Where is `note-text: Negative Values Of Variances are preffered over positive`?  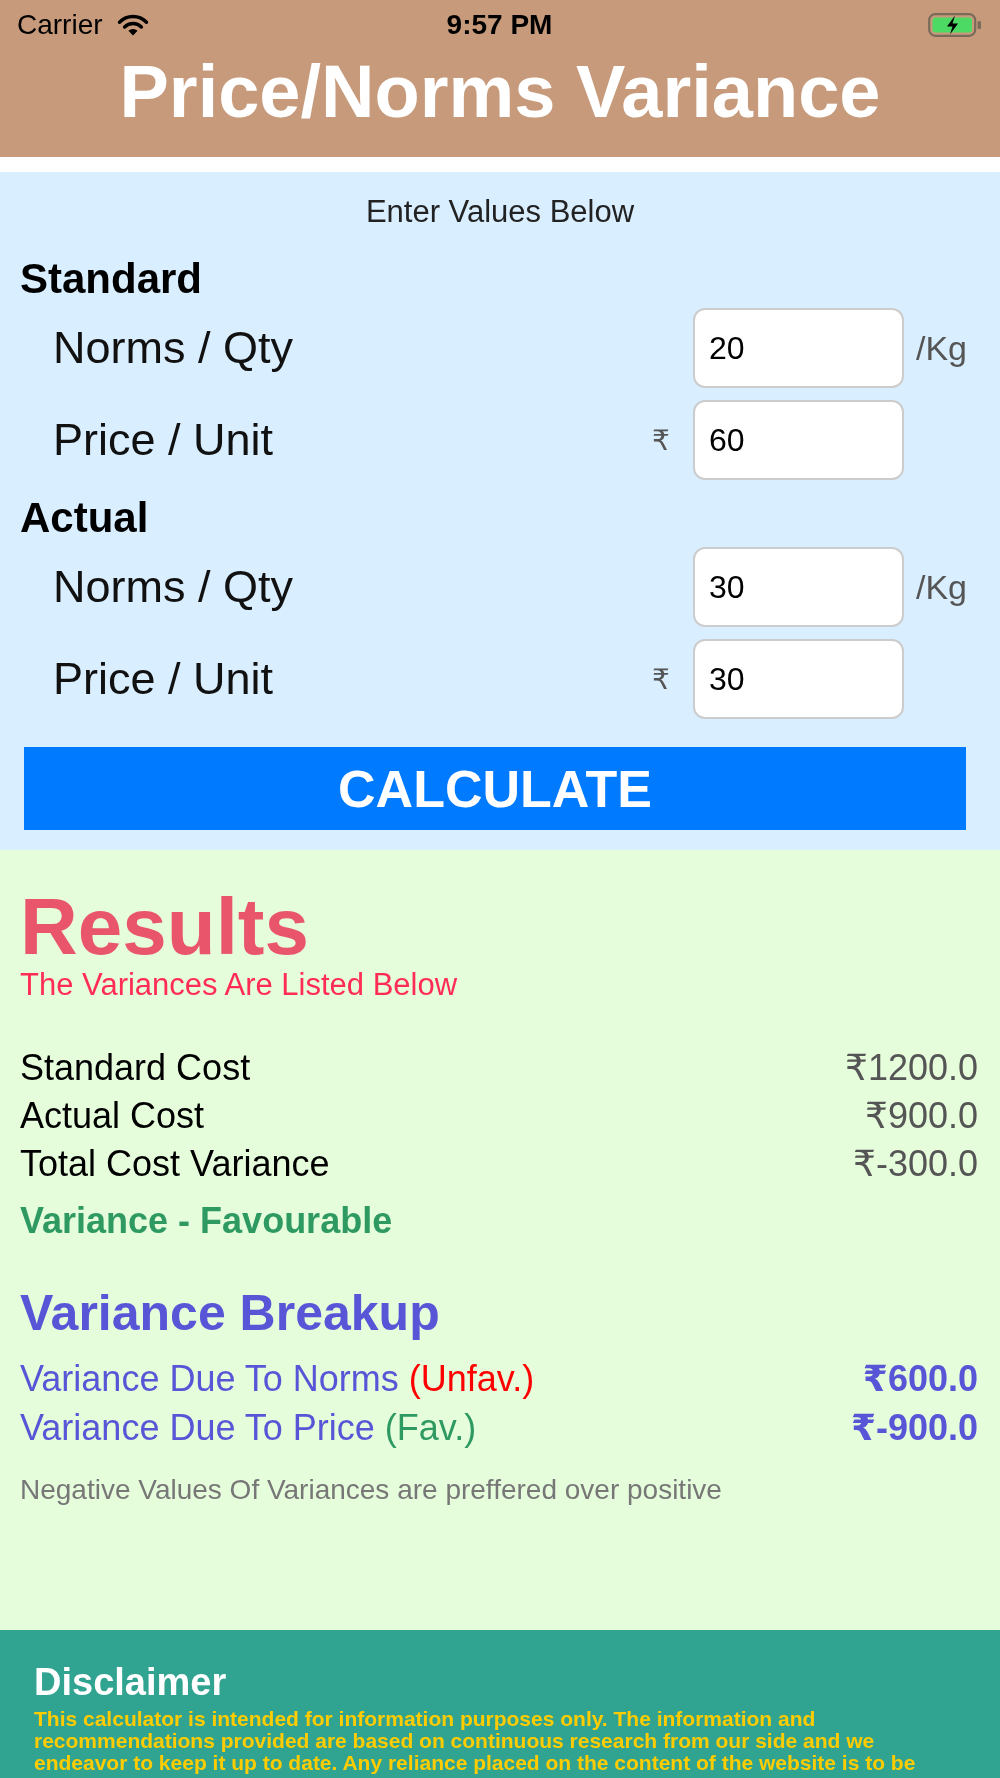
note-text: Negative Values Of Variances are preffered over positive is located at coordinates (371, 1490).